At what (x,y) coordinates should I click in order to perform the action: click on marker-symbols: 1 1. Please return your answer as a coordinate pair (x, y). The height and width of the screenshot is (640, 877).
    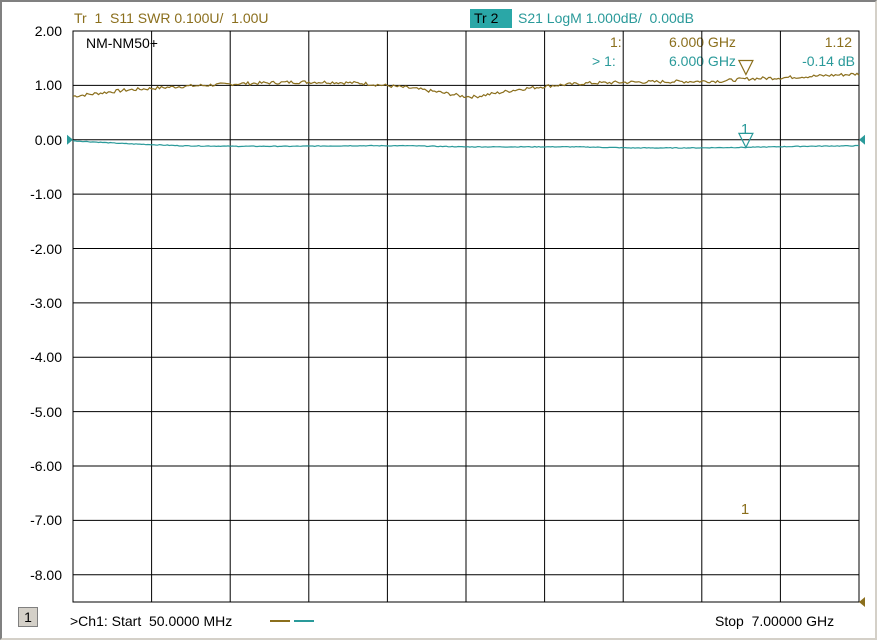
    Looking at the image, I should click on (745, 288).